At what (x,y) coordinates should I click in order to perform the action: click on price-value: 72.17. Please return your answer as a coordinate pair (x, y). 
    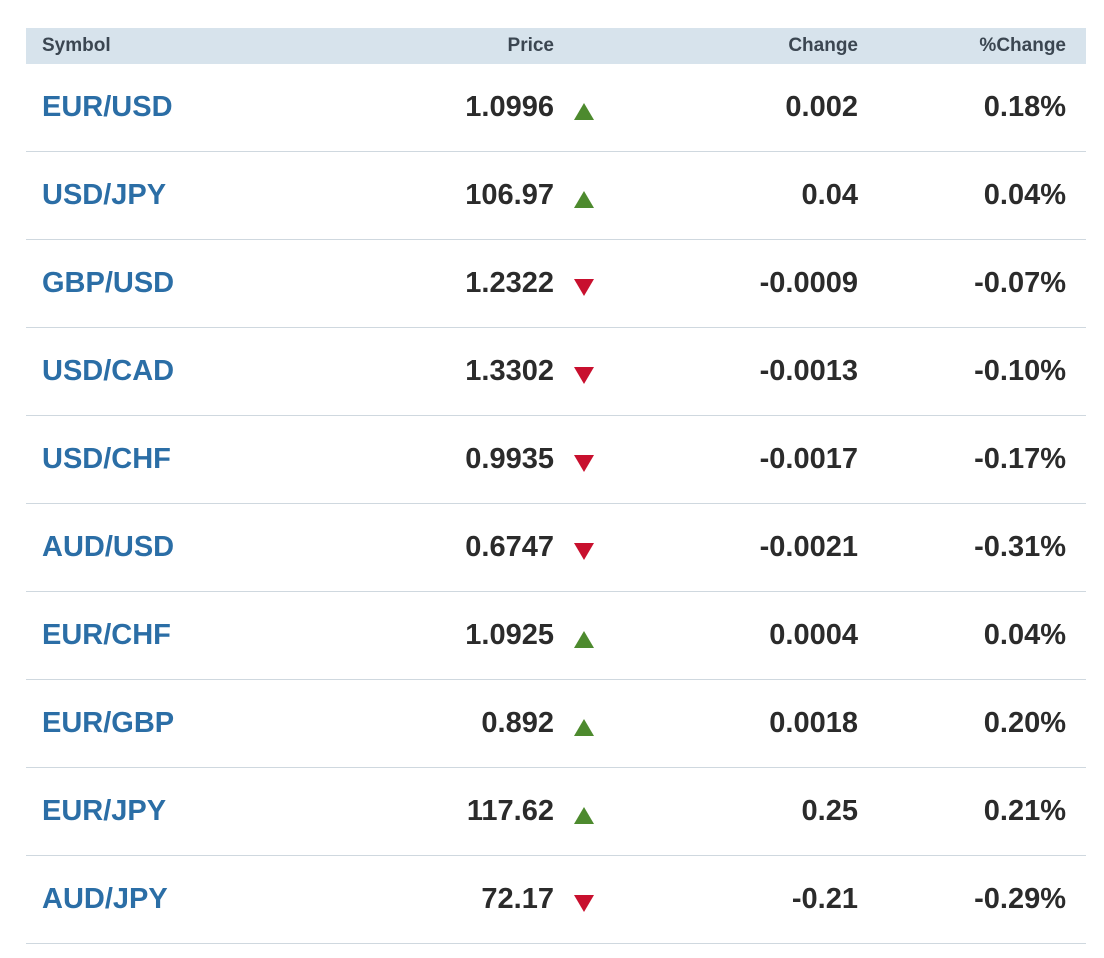
    Looking at the image, I should click on (517, 899).